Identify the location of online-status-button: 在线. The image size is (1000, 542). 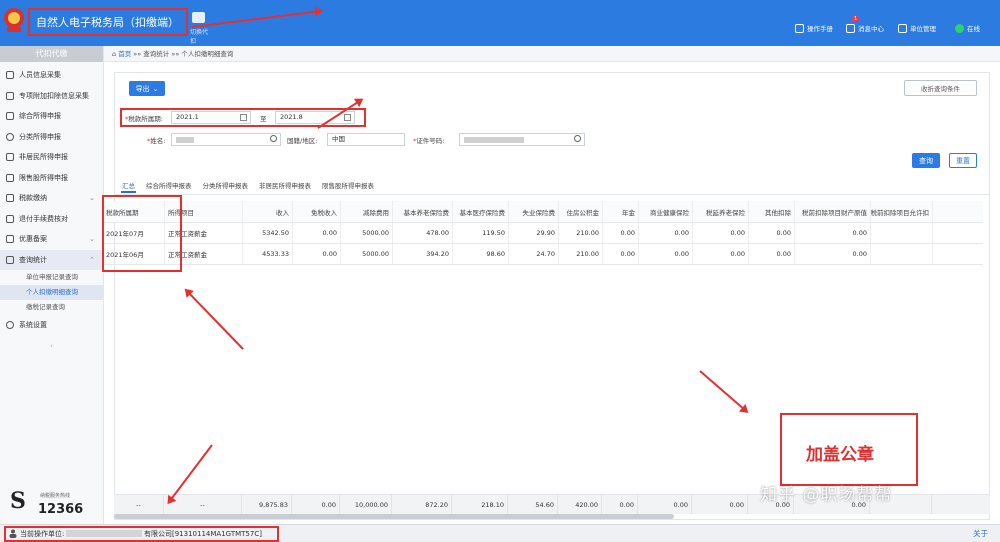
(967, 28).